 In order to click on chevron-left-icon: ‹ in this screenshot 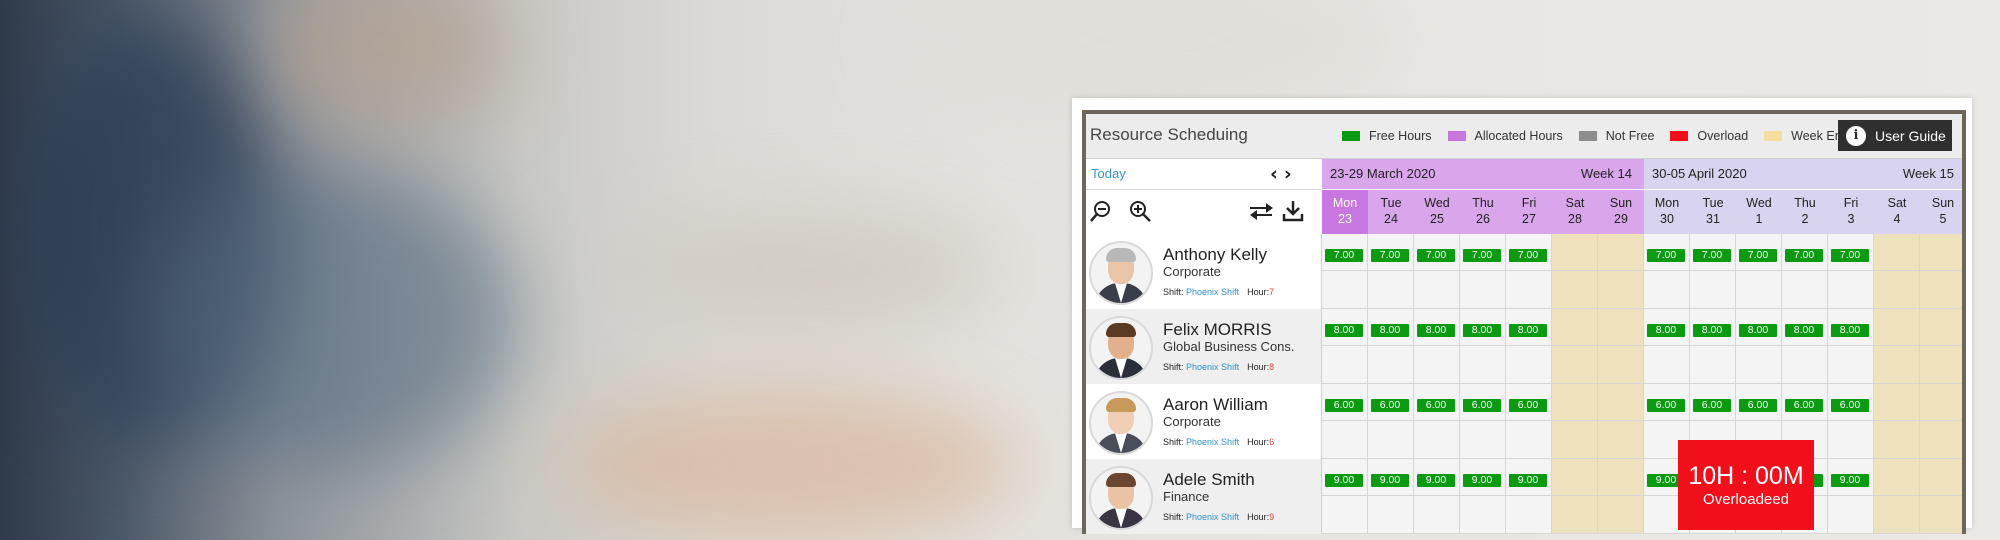, I will do `click(1277, 174)`.